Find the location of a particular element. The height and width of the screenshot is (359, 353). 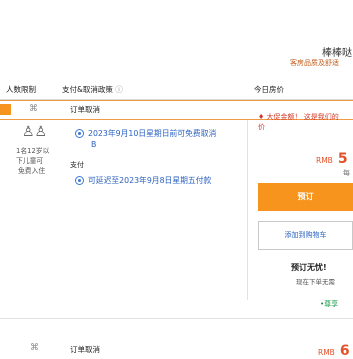

room-name-2: 订单取消 is located at coordinates (85, 349).